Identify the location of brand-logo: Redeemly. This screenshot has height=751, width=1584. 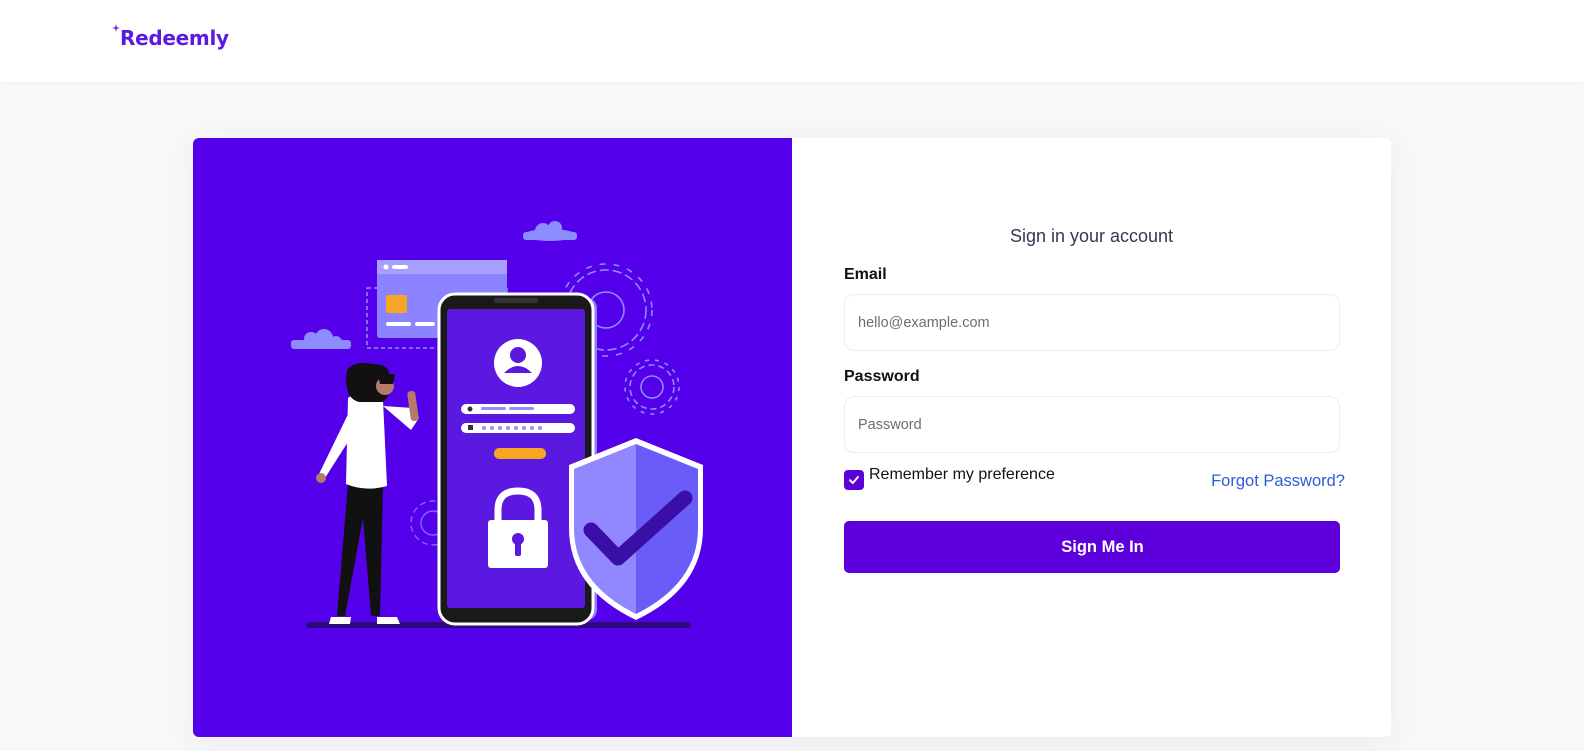
(170, 37).